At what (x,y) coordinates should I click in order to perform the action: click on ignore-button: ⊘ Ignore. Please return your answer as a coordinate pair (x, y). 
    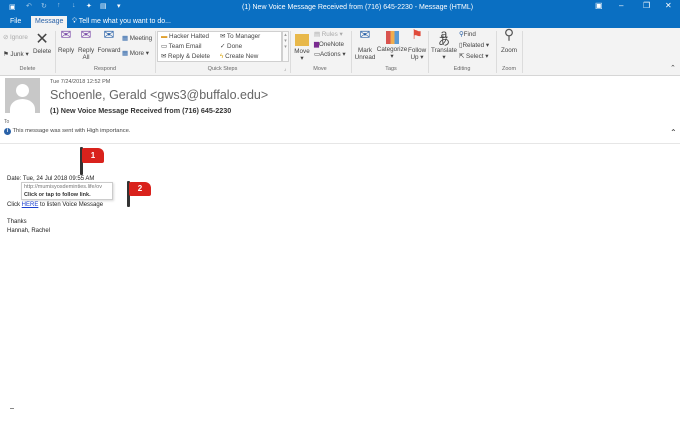
    Looking at the image, I should click on (15, 38).